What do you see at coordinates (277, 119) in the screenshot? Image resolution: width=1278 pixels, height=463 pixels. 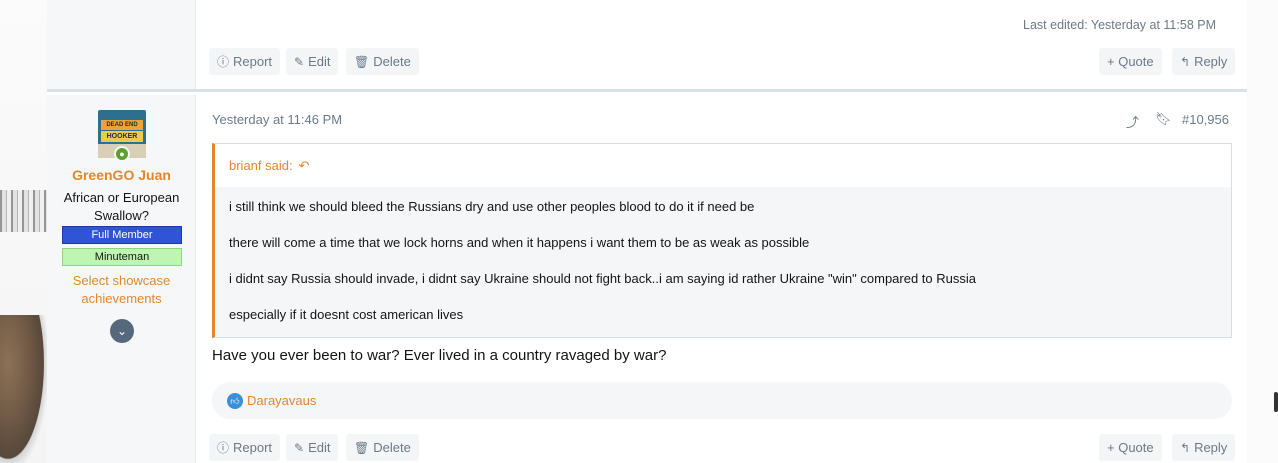 I see `post-timestamp: Yesterday at 11:46 PM` at bounding box center [277, 119].